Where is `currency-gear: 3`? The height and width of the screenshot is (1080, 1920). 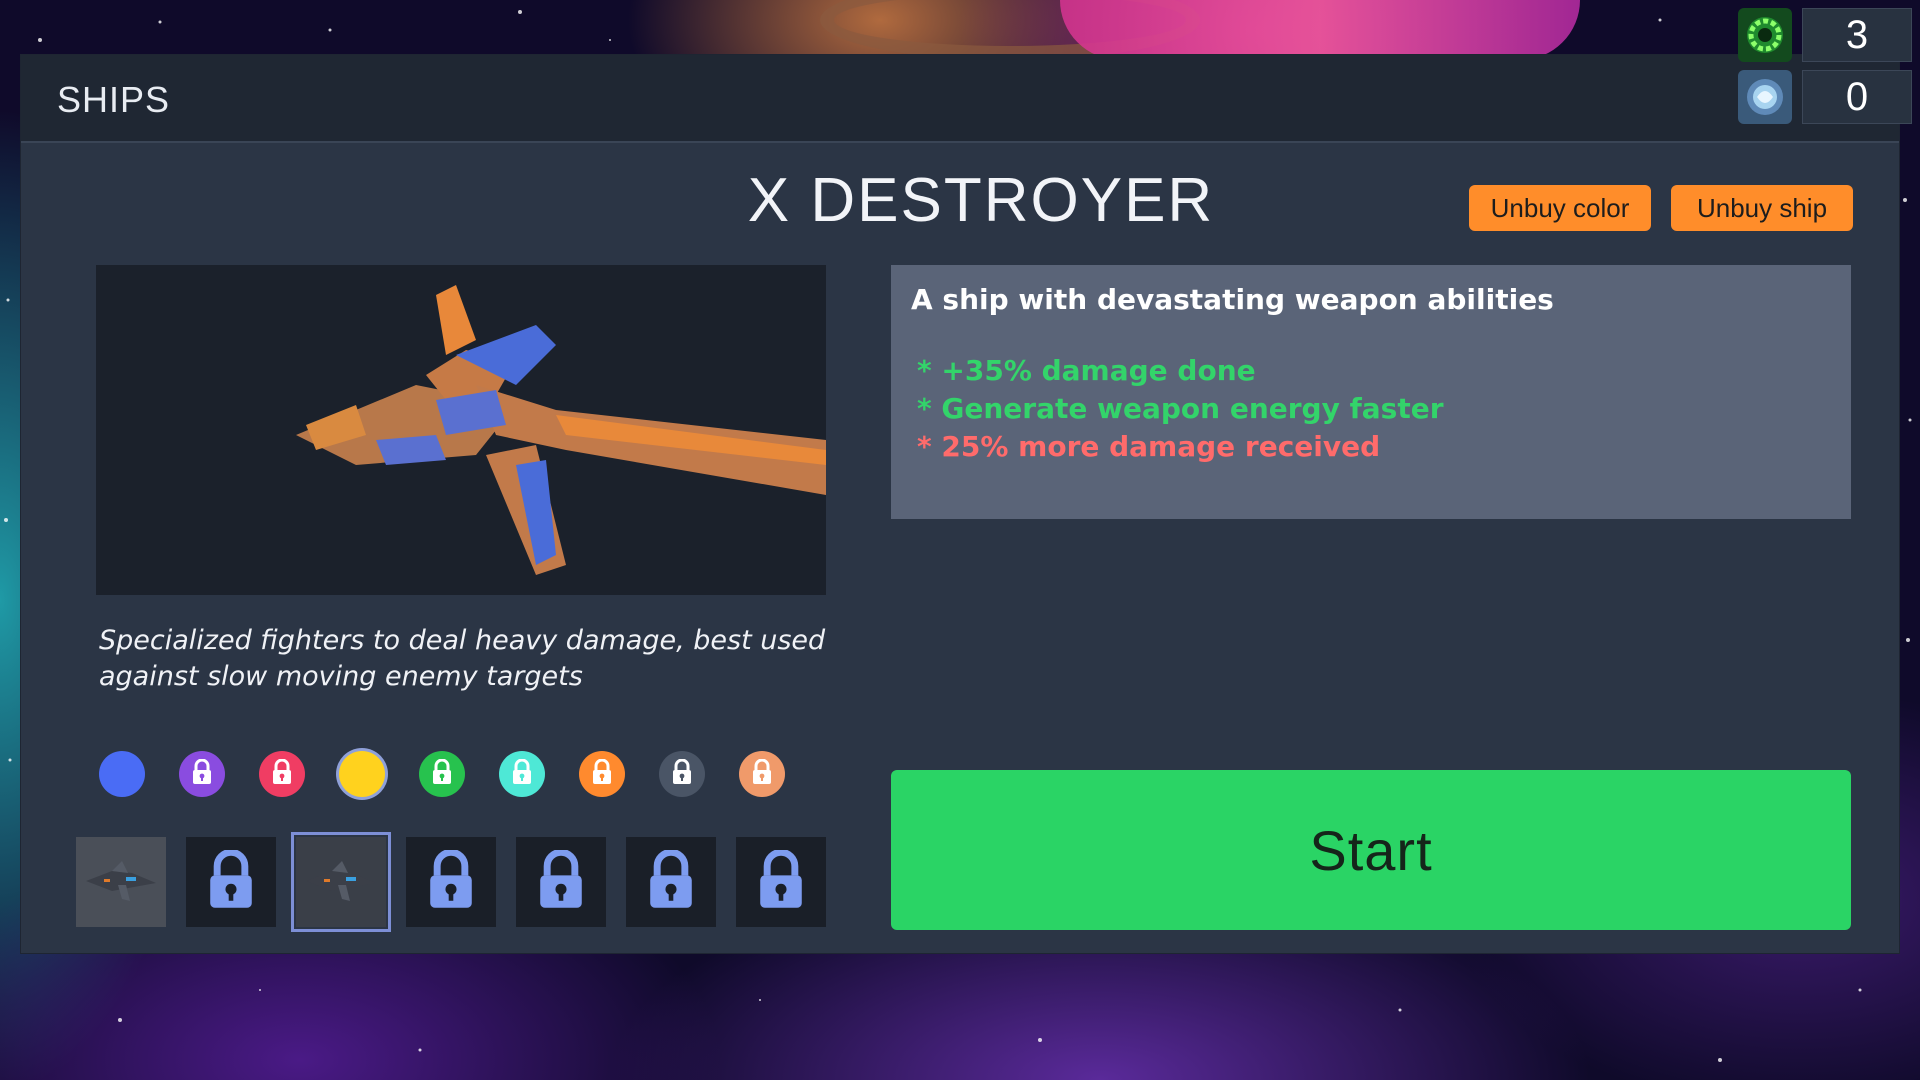
currency-gear: 3 is located at coordinates (1825, 35).